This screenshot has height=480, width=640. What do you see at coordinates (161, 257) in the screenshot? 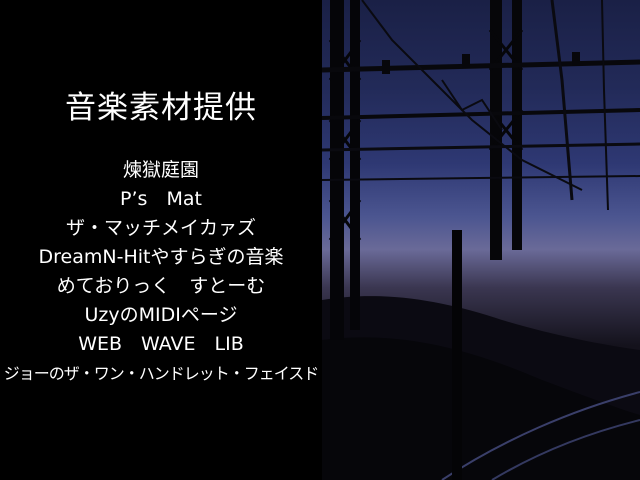
I see `credit-item: DreamN-Hitやすらぎの音楽` at bounding box center [161, 257].